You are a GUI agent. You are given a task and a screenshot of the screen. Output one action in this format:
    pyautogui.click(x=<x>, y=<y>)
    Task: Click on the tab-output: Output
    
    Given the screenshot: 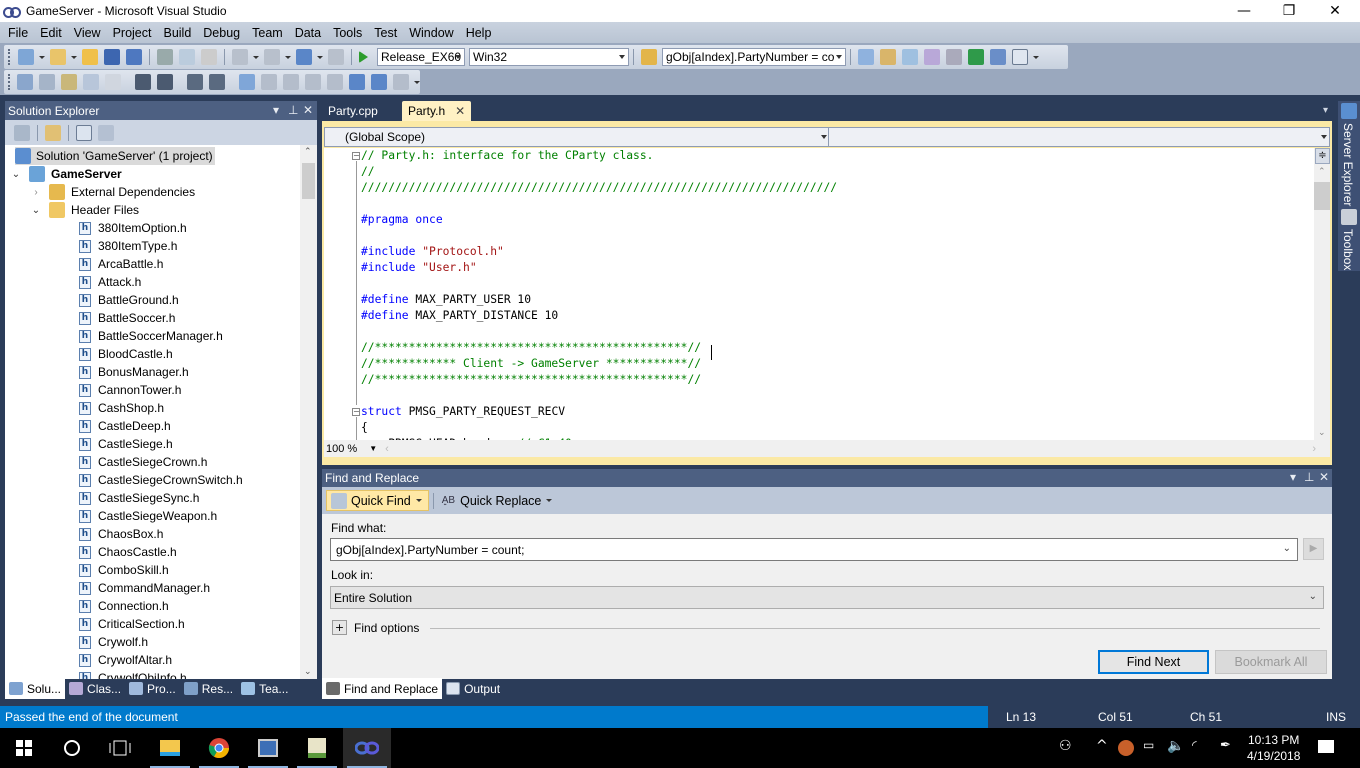 What is the action you would take?
    pyautogui.click(x=473, y=688)
    